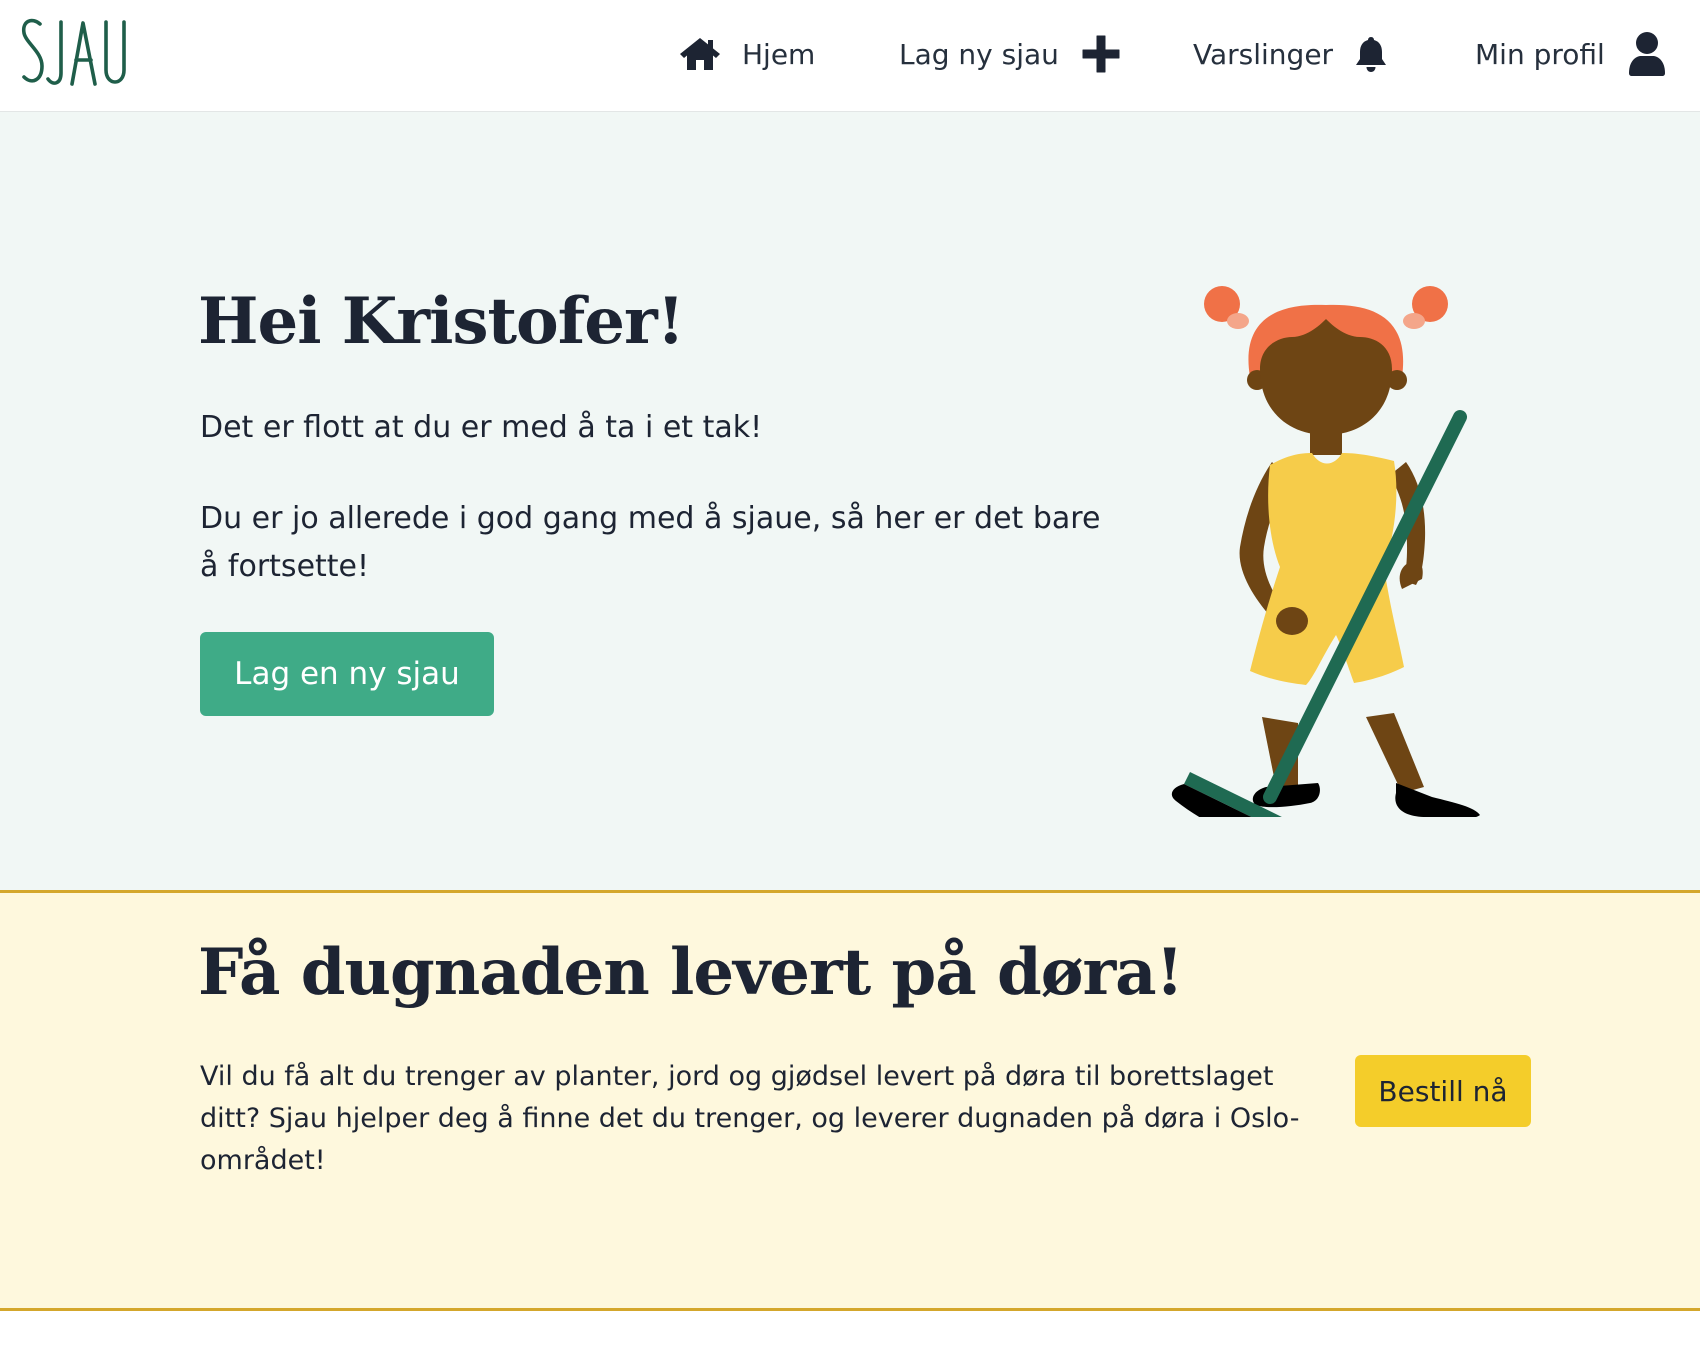  Describe the element at coordinates (1101, 54) in the screenshot. I see `plus-icon` at that location.